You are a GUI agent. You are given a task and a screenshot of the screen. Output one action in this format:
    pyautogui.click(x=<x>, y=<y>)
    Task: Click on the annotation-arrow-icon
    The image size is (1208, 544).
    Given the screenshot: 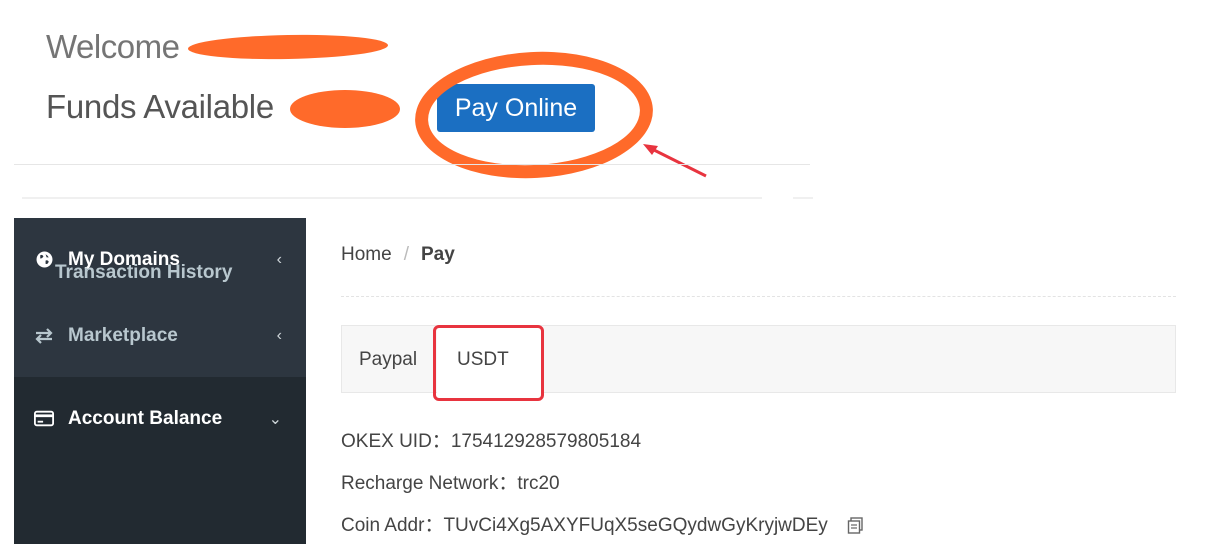 What is the action you would take?
    pyautogui.click(x=675, y=161)
    